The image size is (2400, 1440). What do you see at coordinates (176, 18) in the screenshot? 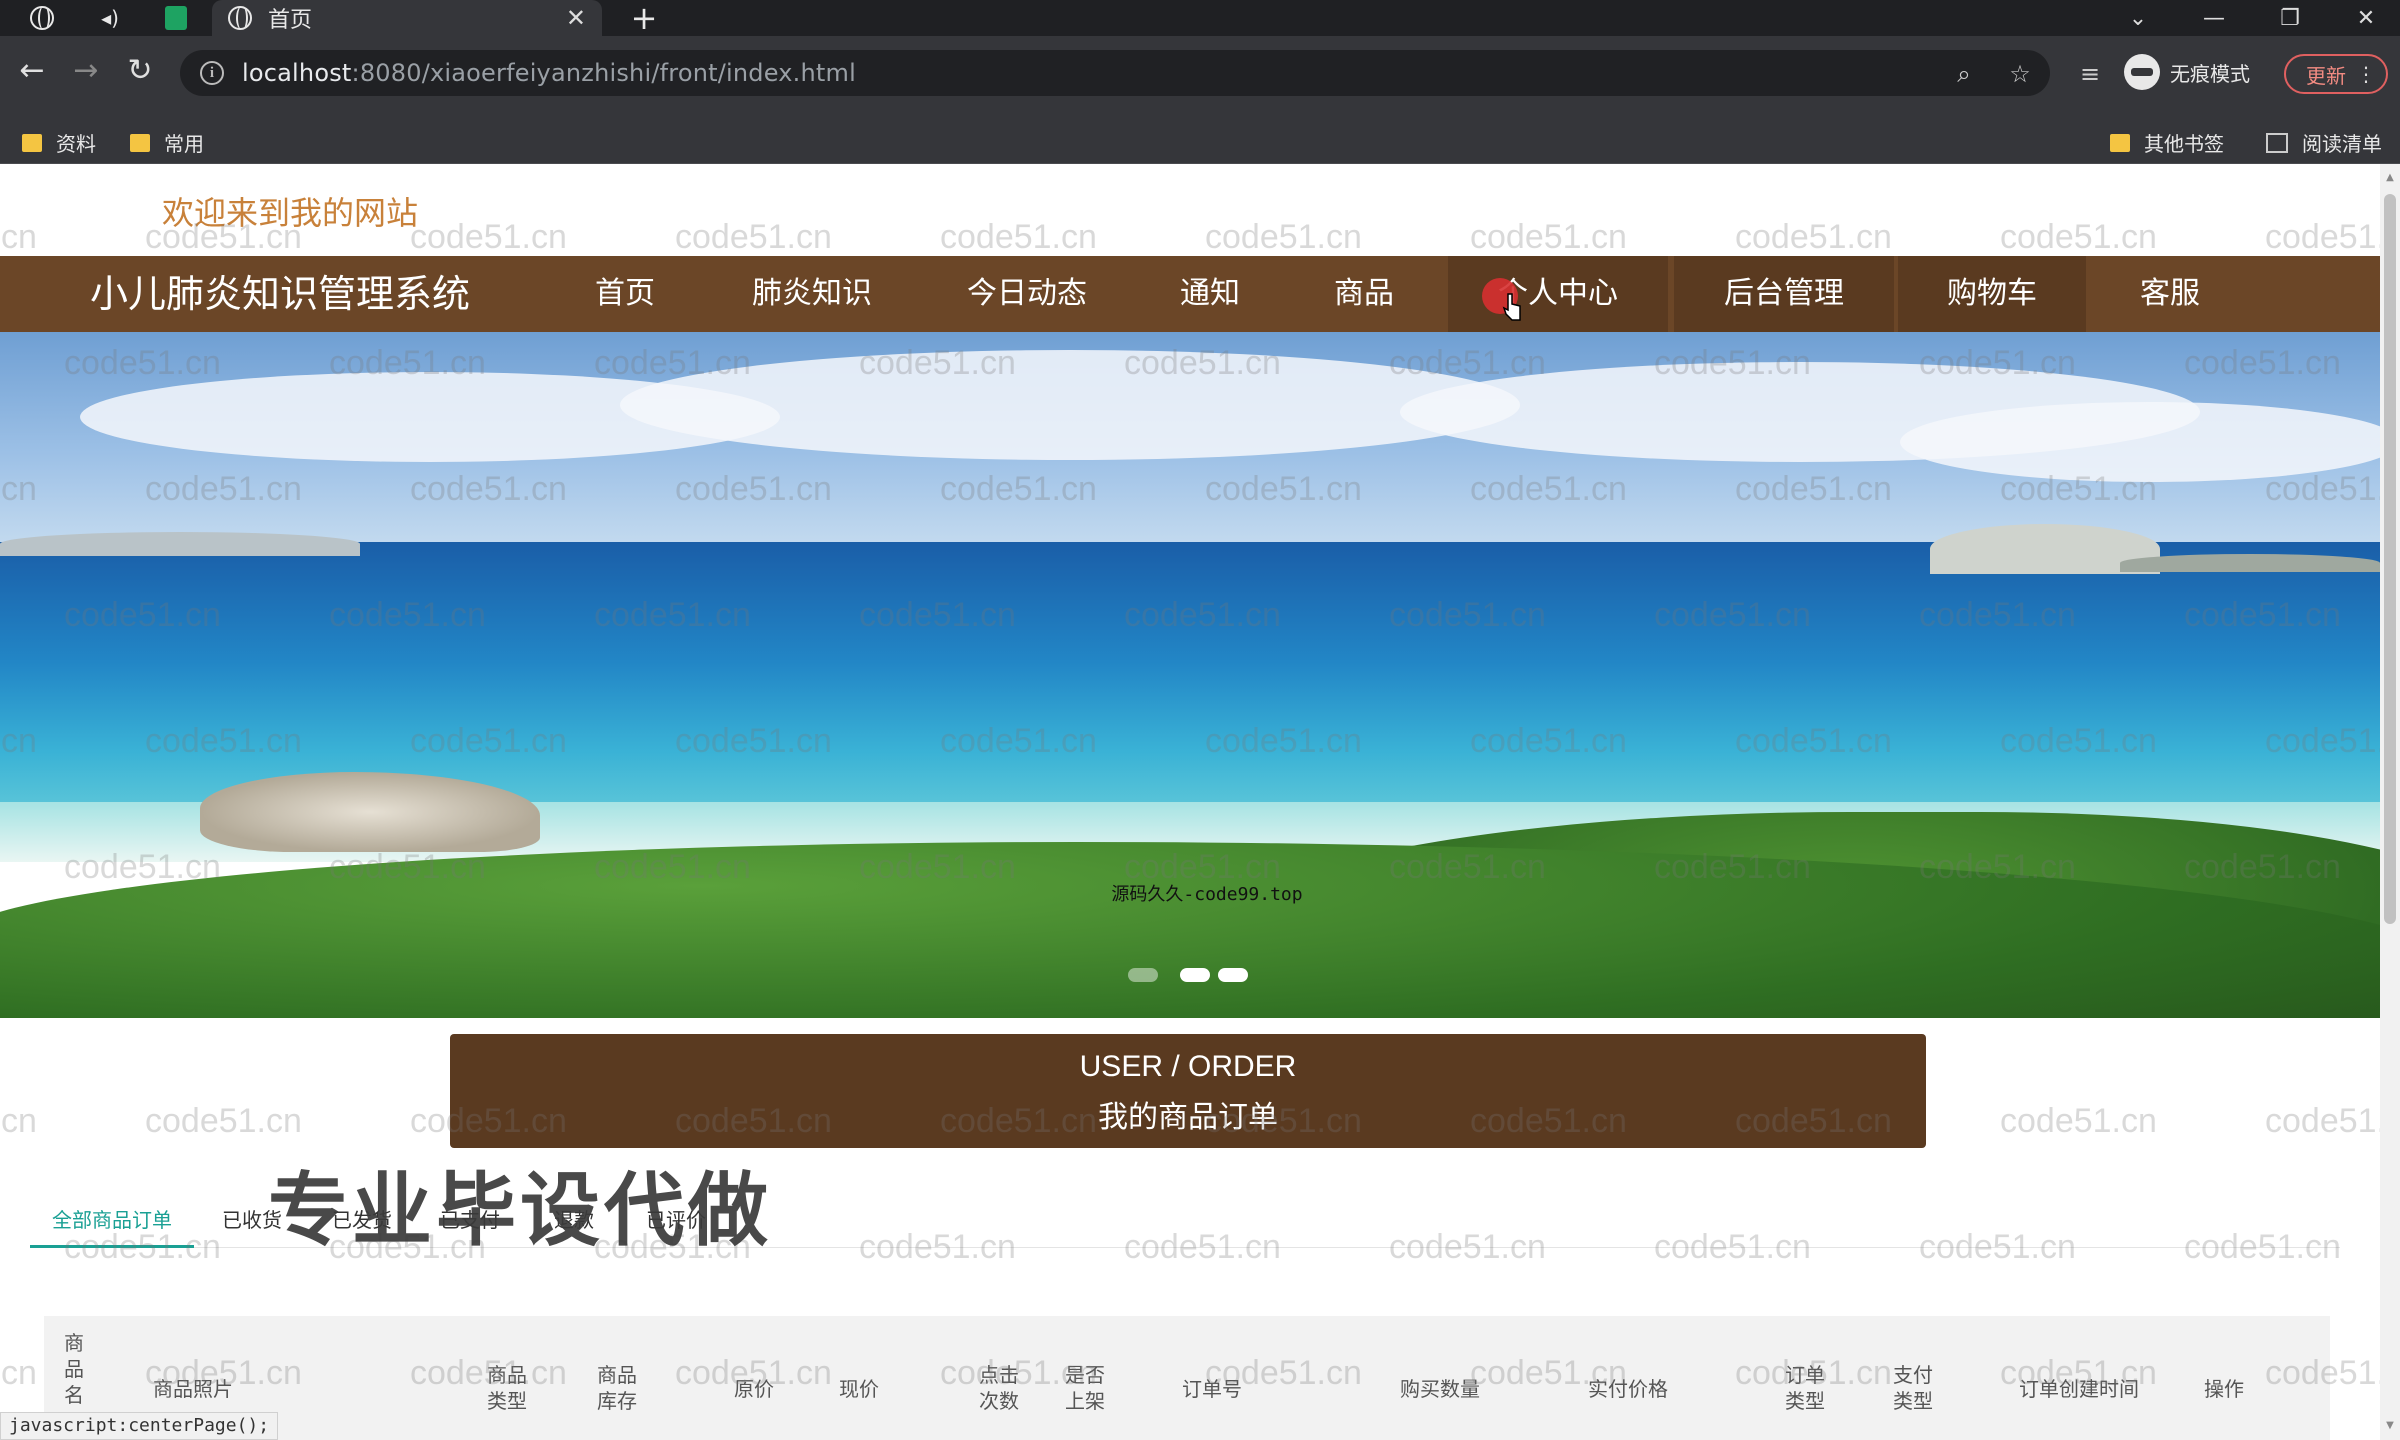
I see `sheet-tab-icon` at bounding box center [176, 18].